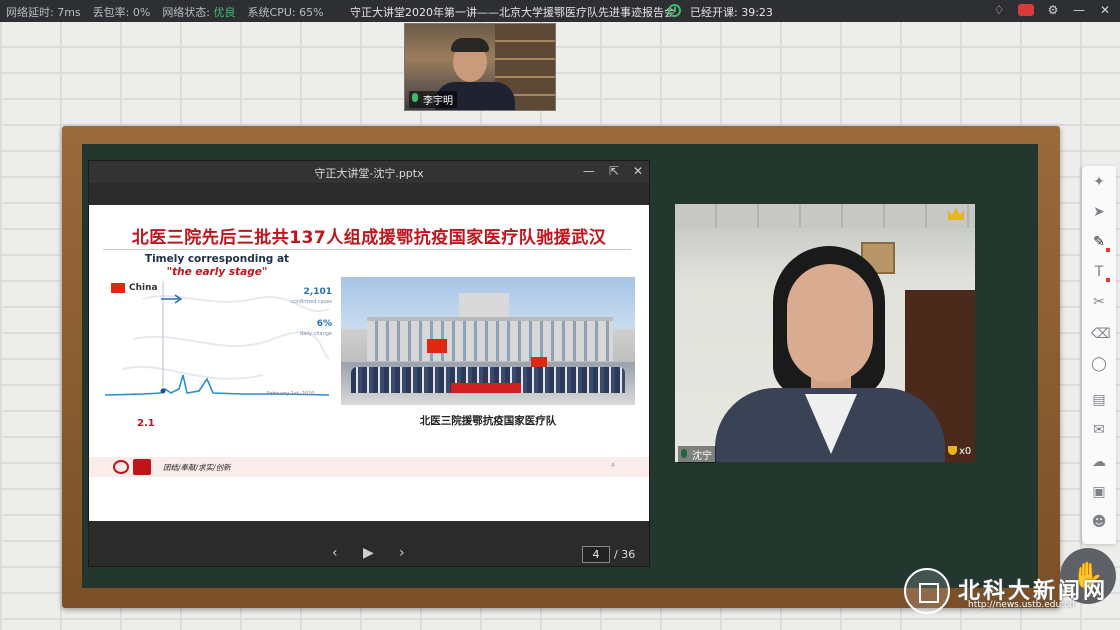 This screenshot has height=630, width=1120. I want to click on student-figure-face, so click(830, 323).